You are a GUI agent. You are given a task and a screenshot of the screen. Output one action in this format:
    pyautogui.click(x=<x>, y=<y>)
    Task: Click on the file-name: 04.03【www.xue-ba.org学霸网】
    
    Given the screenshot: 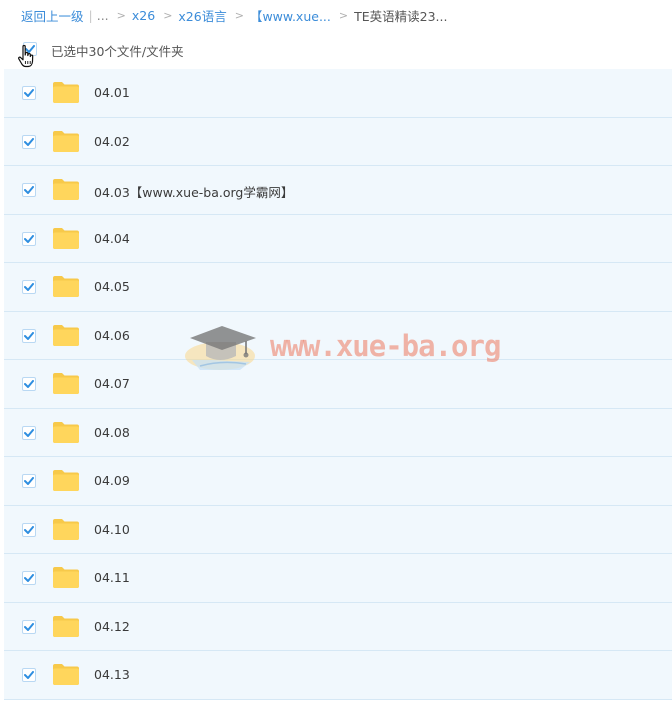 What is the action you would take?
    pyautogui.click(x=193, y=191)
    